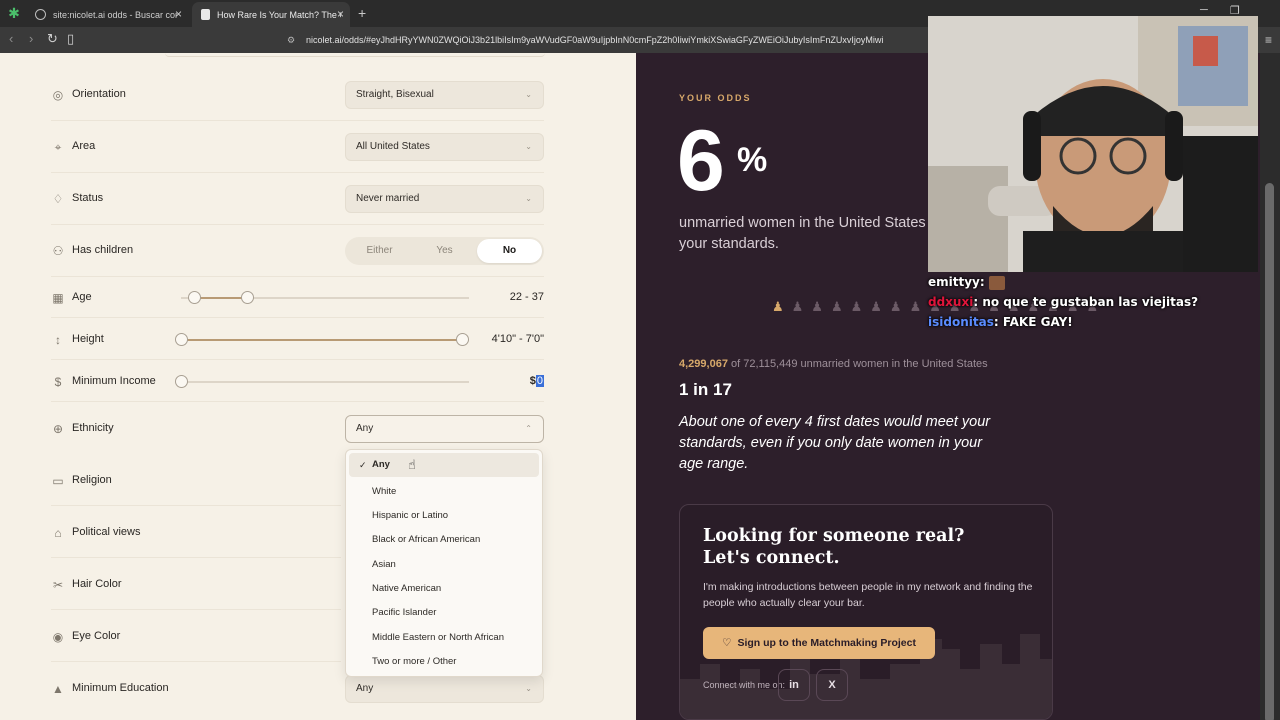 This screenshot has height=720, width=1280. I want to click on age-min-handle, so click(194, 297).